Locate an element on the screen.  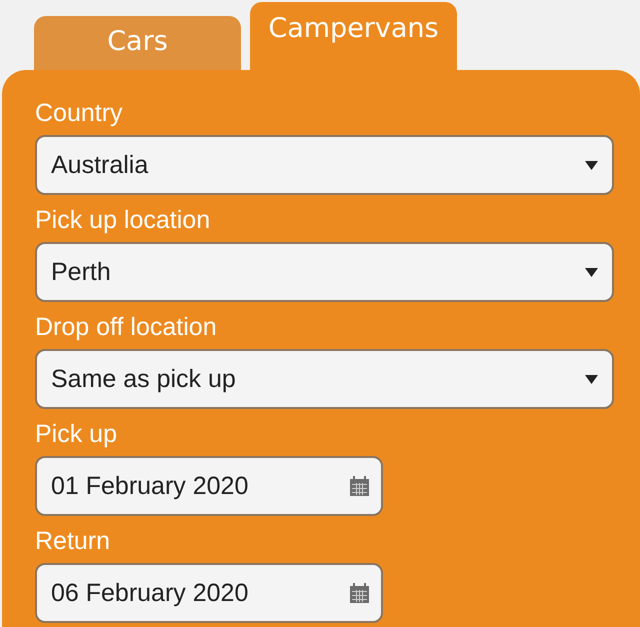
field-label: Drop off location is located at coordinates (126, 327).